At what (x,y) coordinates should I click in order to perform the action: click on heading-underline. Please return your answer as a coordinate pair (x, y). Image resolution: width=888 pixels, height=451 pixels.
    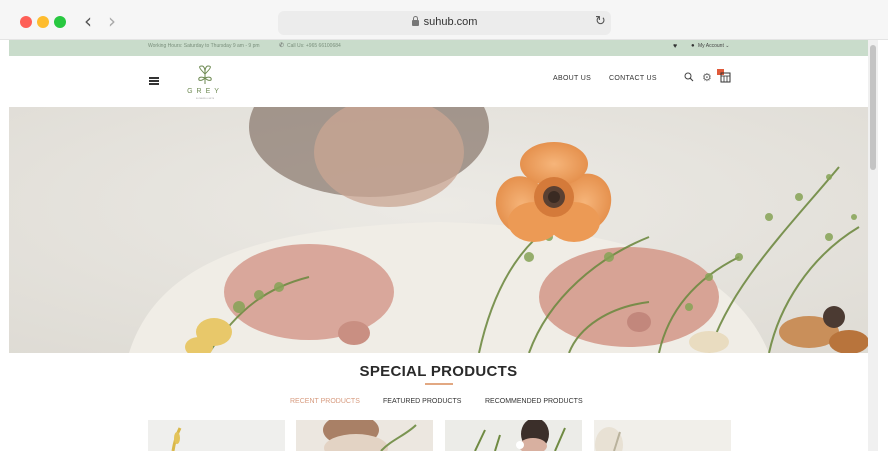
    Looking at the image, I should click on (439, 384).